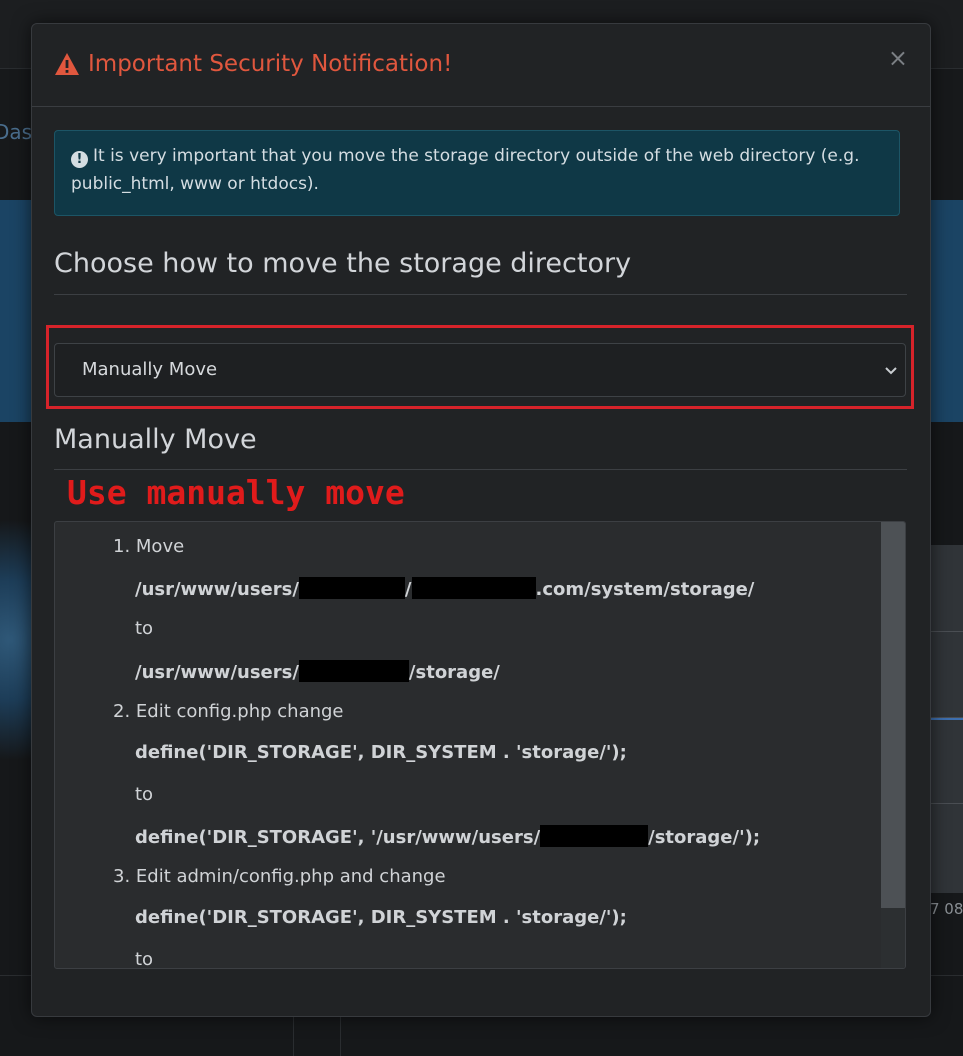 This screenshot has height=1056, width=963. What do you see at coordinates (408, 589) in the screenshot?
I see `path-text: /` at bounding box center [408, 589].